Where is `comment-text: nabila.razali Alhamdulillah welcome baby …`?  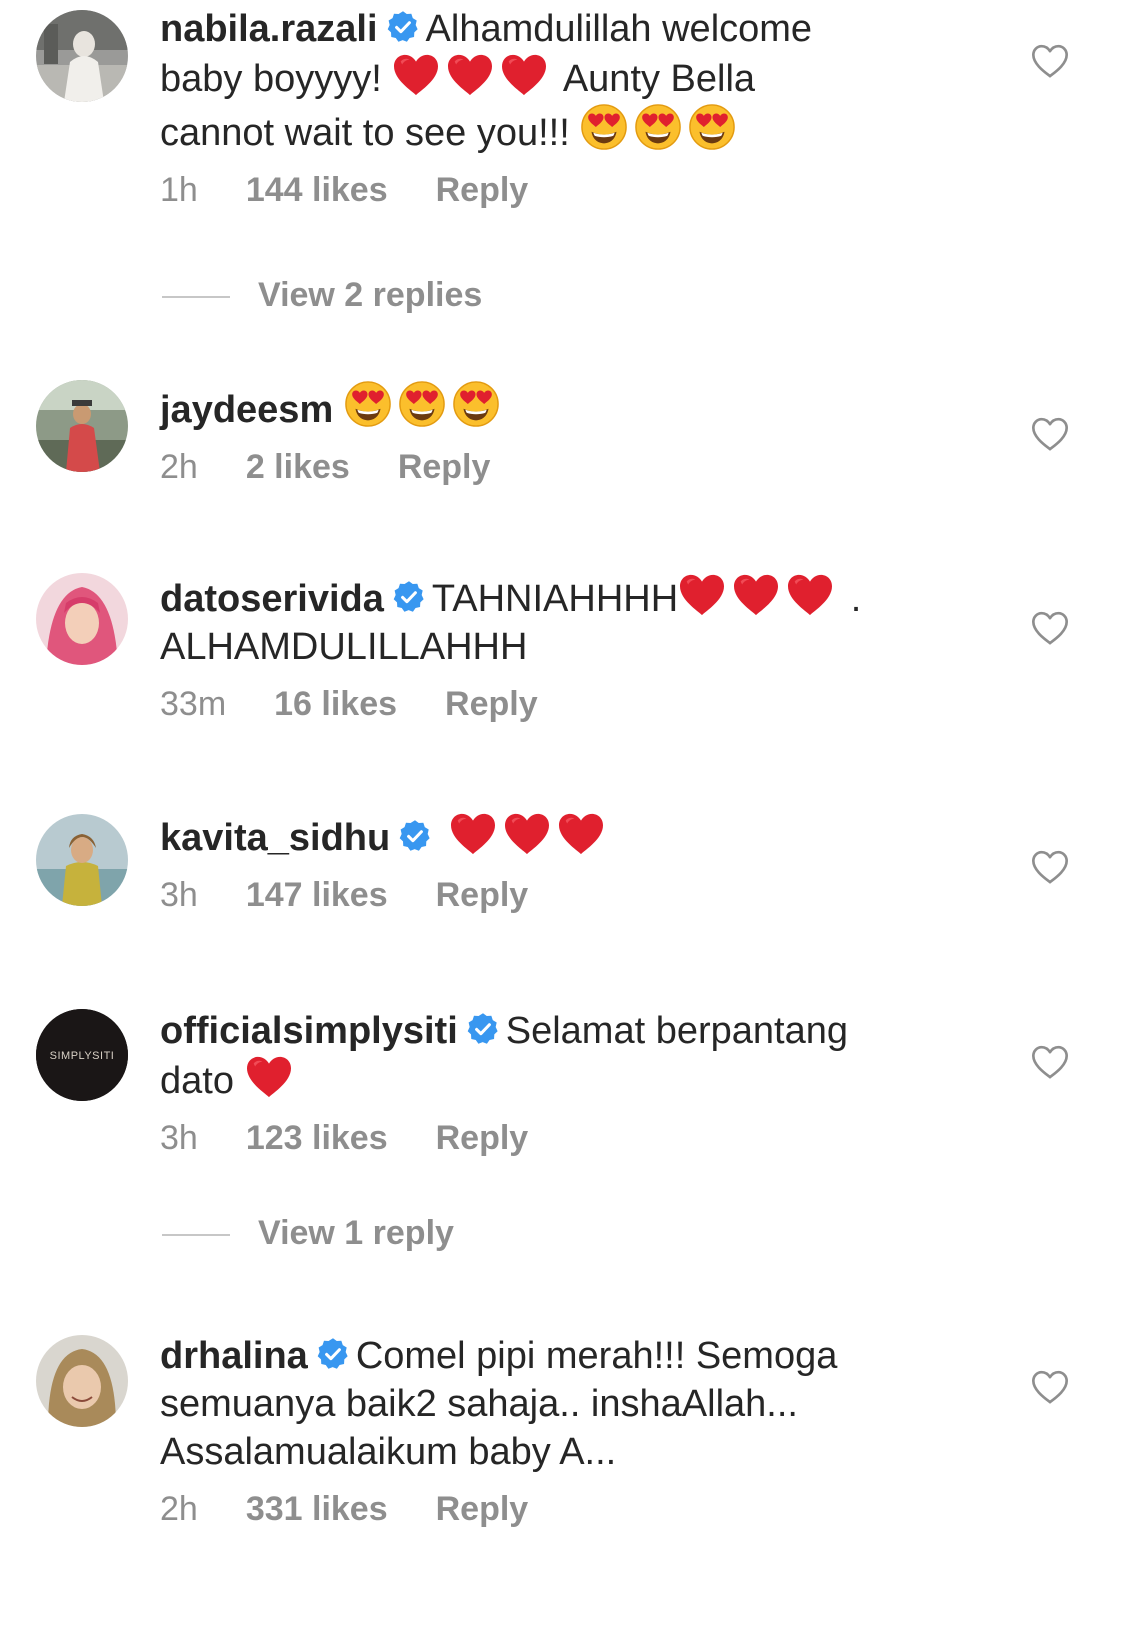 comment-text: nabila.razali Alhamdulillah welcome baby … is located at coordinates (560, 81).